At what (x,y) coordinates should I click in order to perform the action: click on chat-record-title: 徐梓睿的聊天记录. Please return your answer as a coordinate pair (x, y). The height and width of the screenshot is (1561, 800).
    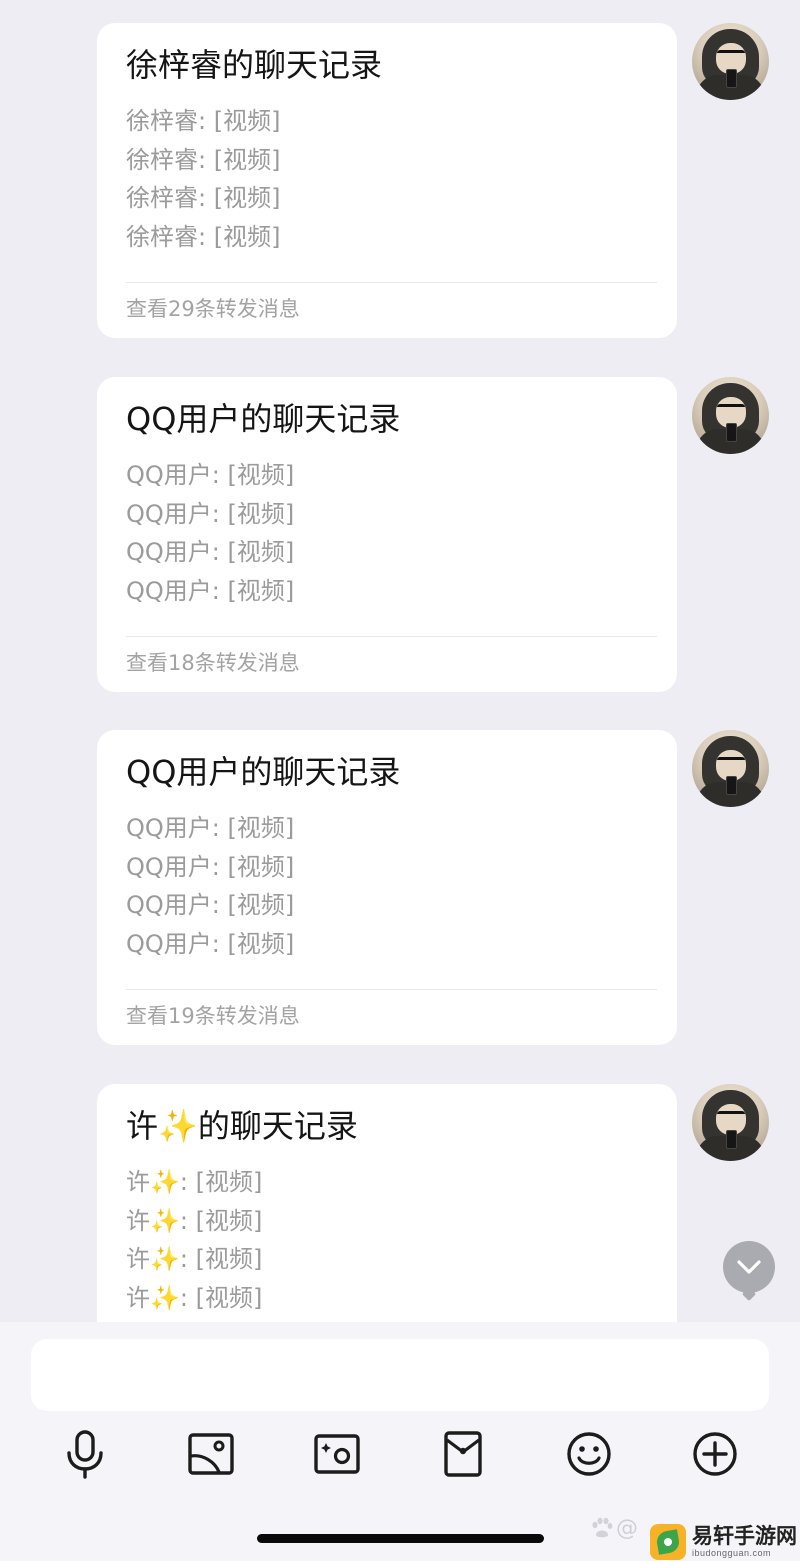
    Looking at the image, I should click on (254, 65).